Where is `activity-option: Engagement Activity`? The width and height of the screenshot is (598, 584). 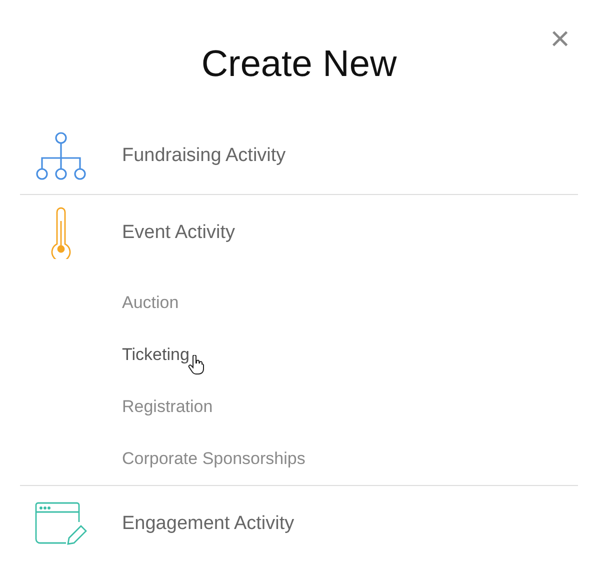
activity-option: Engagement Activity is located at coordinates (208, 524).